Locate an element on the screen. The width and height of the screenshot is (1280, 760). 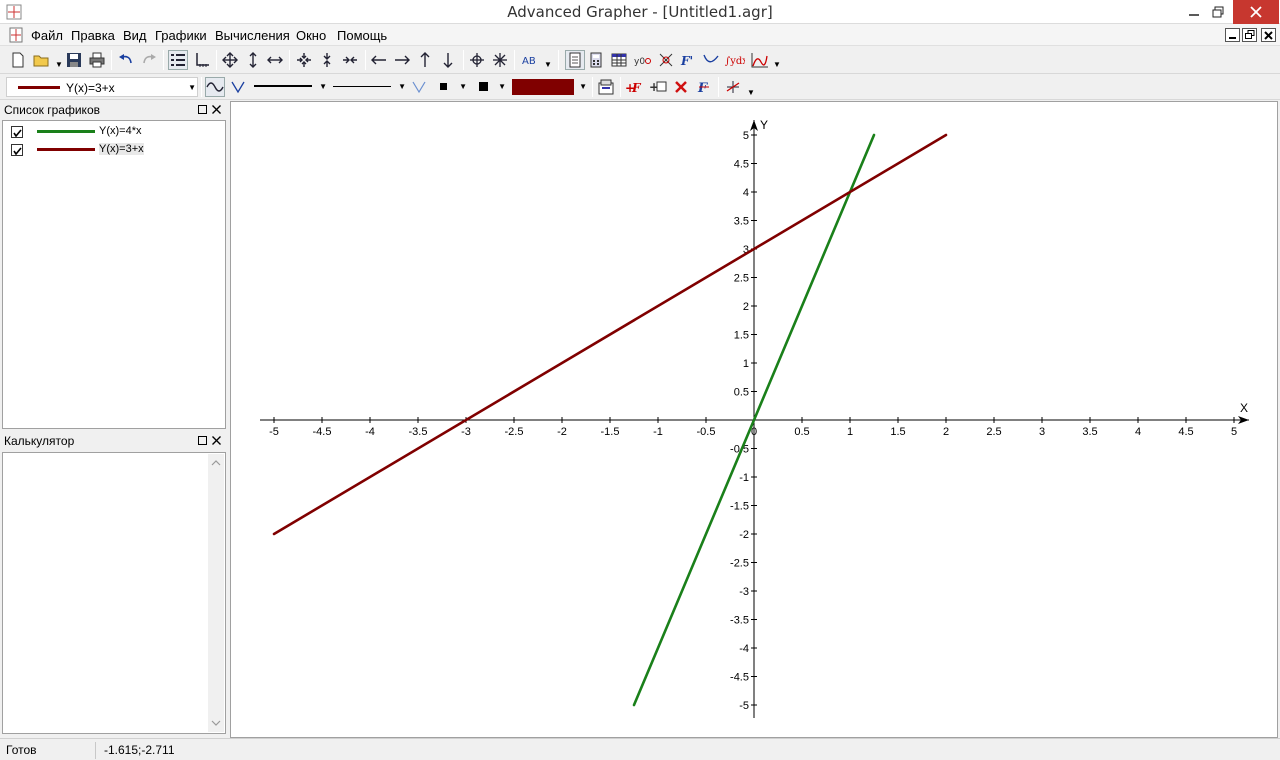
open-dropdown-icon: ▼ is located at coordinates (59, 64).